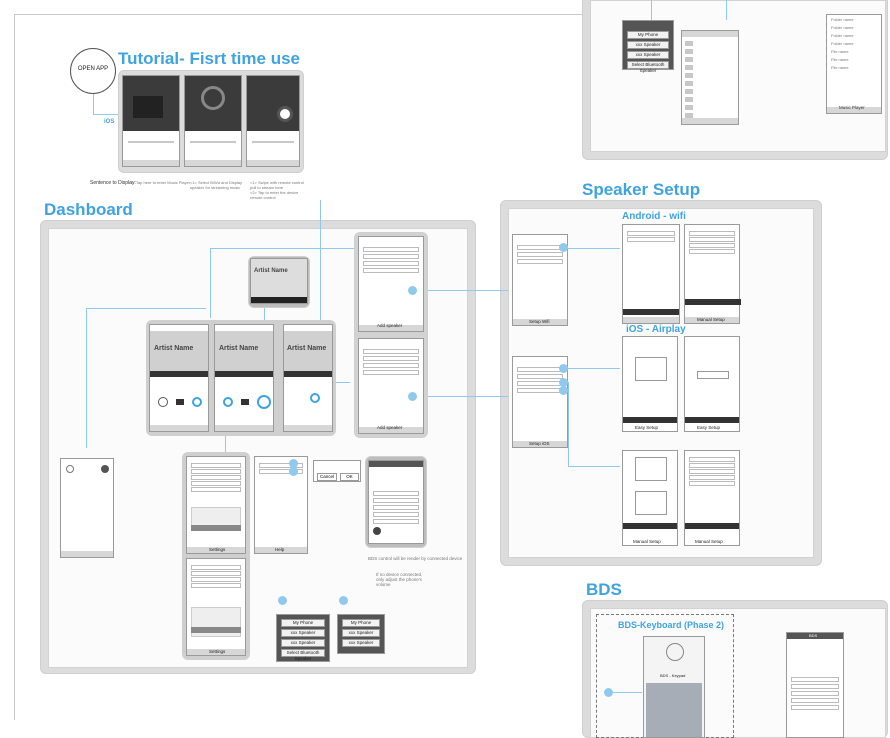 This screenshot has height=738, width=890. Describe the element at coordinates (217, 549) in the screenshot. I see `settings-label-1: Settings` at that location.